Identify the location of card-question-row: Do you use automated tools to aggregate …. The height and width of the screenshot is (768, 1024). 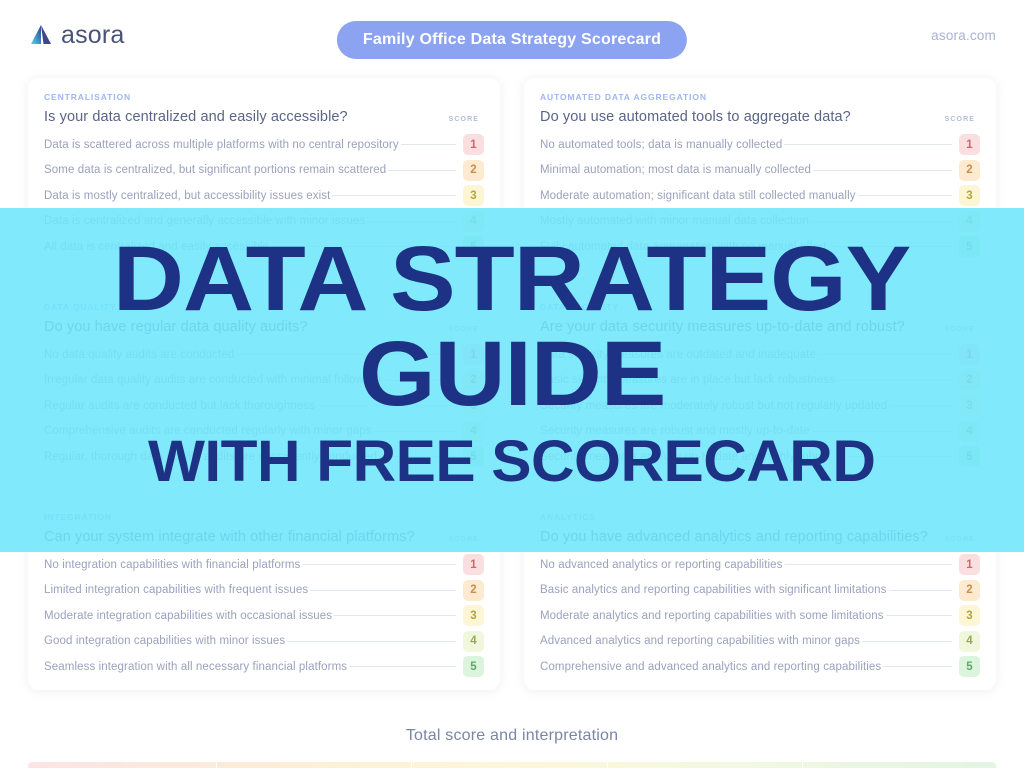
(760, 117).